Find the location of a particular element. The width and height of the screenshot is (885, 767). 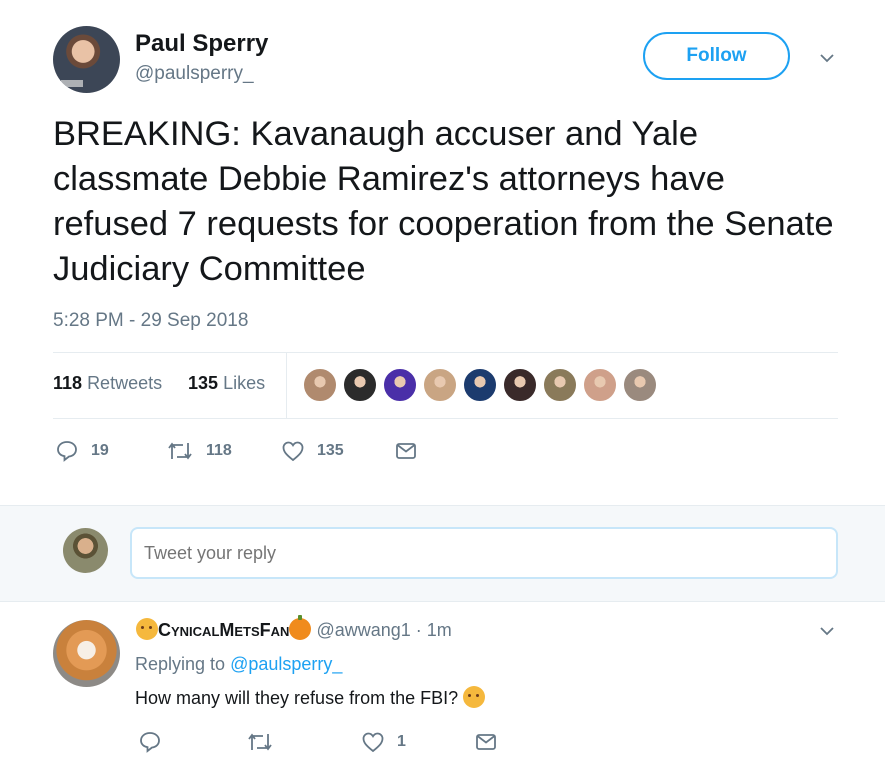

replying-prefix: Replying to is located at coordinates (180, 664).